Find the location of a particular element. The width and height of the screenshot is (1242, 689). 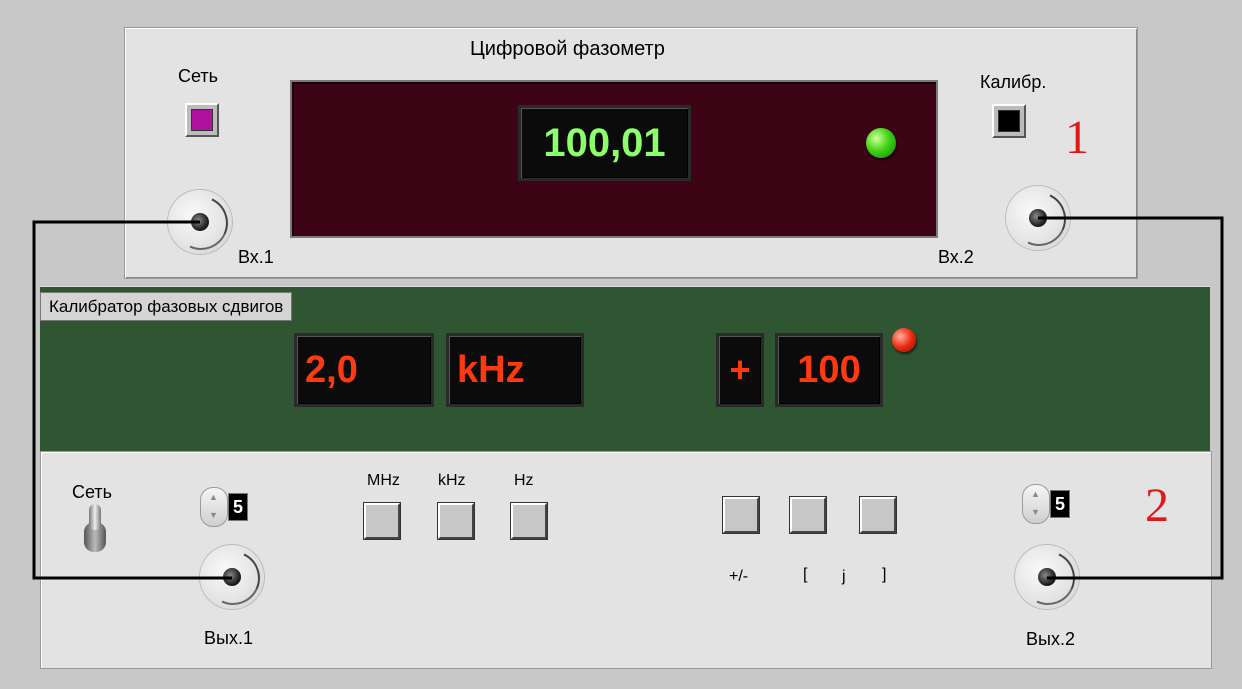

wire-in2-out2 is located at coordinates (1131, 398).